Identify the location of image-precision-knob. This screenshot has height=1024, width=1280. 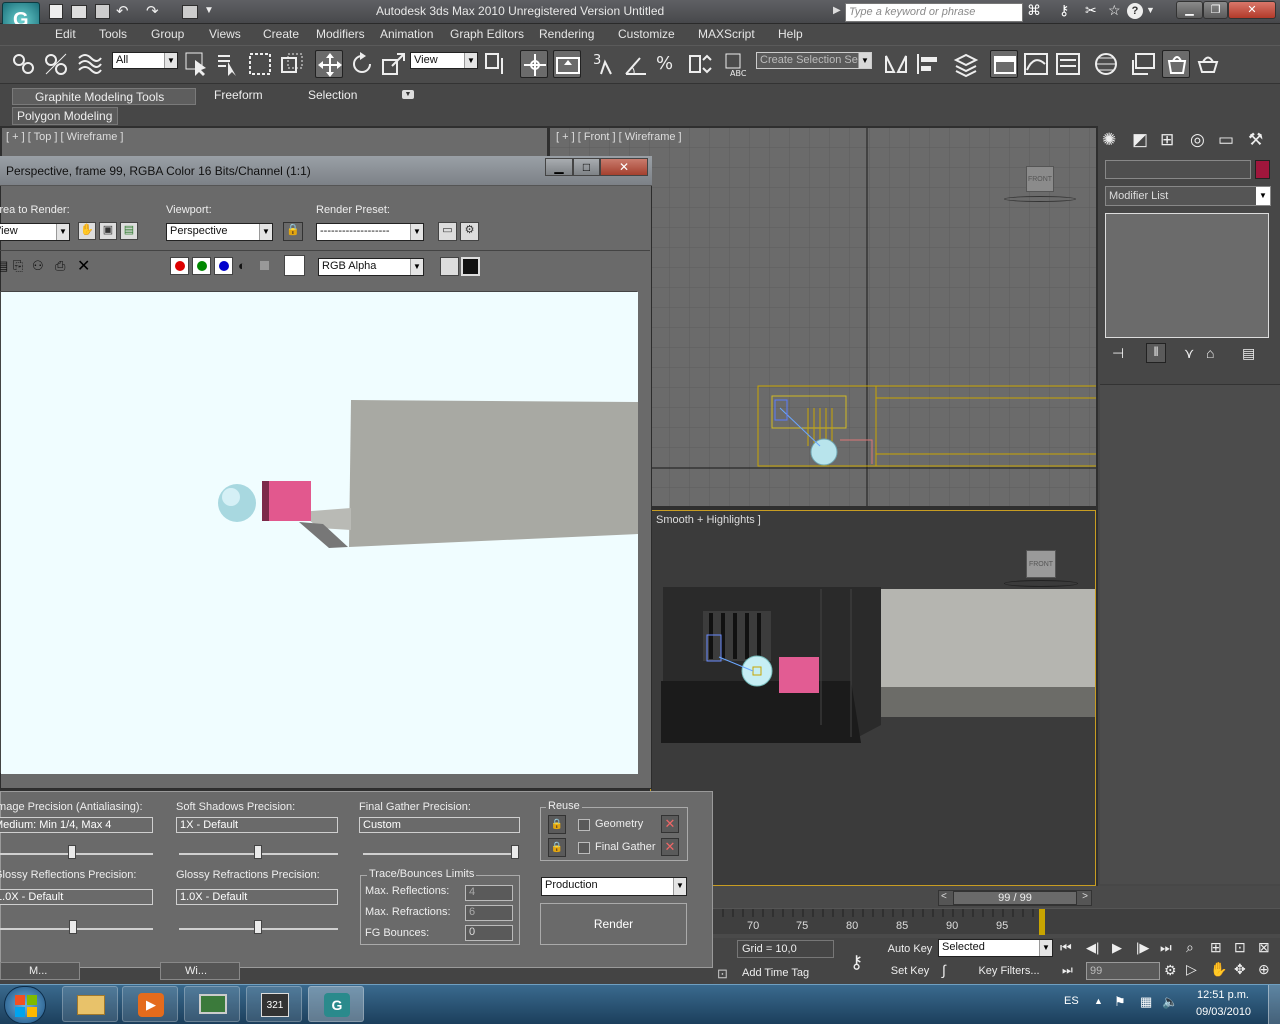
(72, 852).